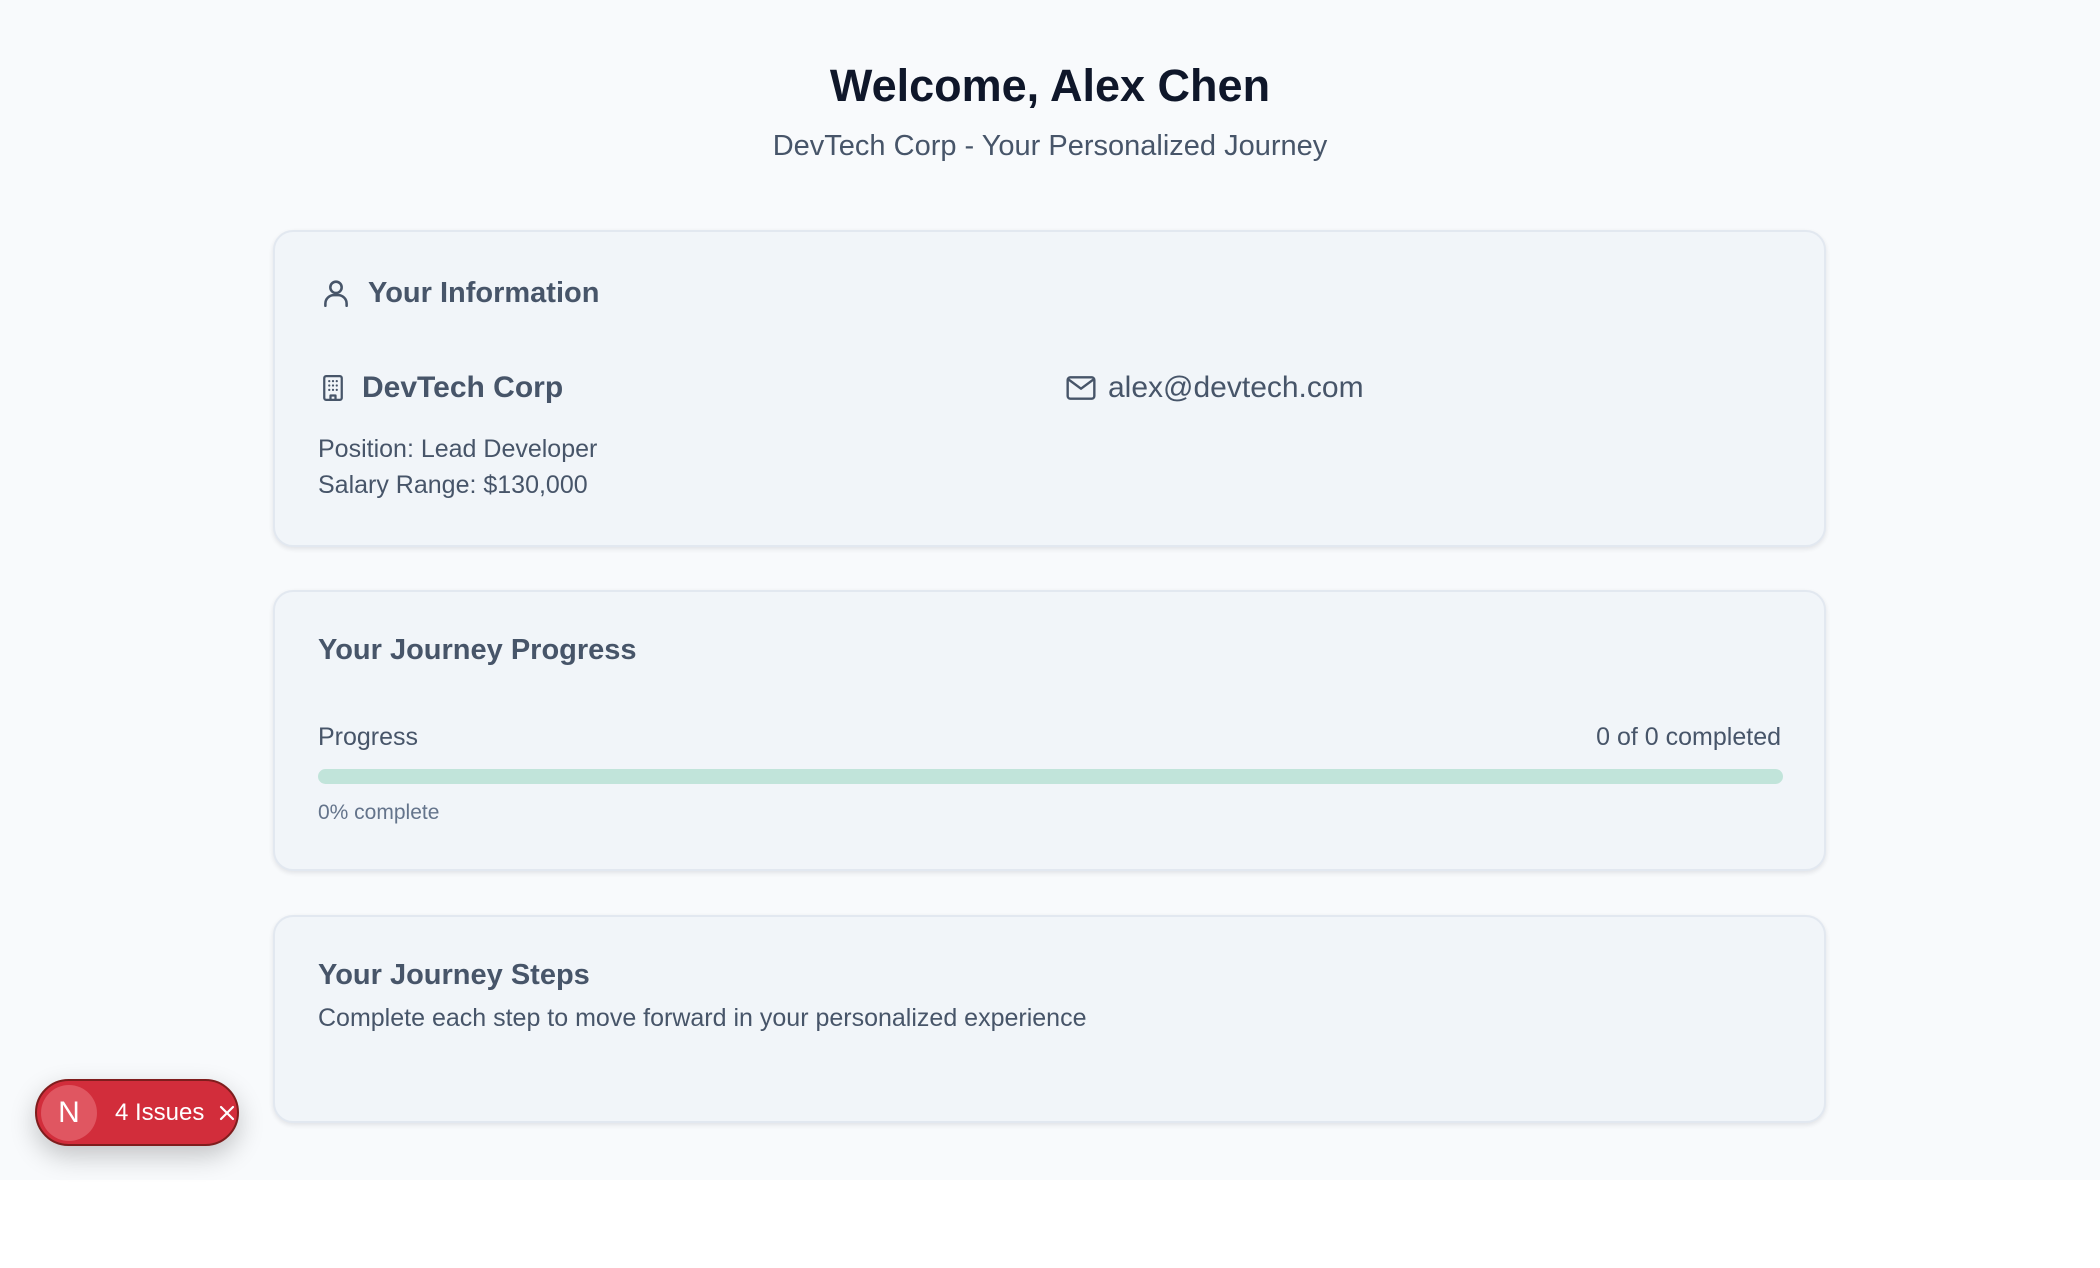 The image size is (2100, 1268). I want to click on salary-range-text: Salary Range: $130,000, so click(453, 485).